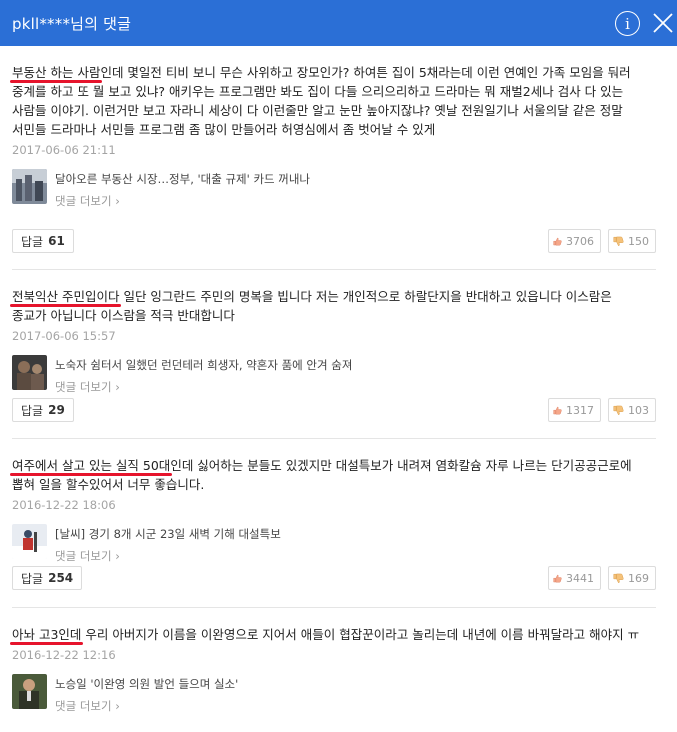 The width and height of the screenshot is (677, 732). I want to click on like-button: 1317, so click(574, 410).